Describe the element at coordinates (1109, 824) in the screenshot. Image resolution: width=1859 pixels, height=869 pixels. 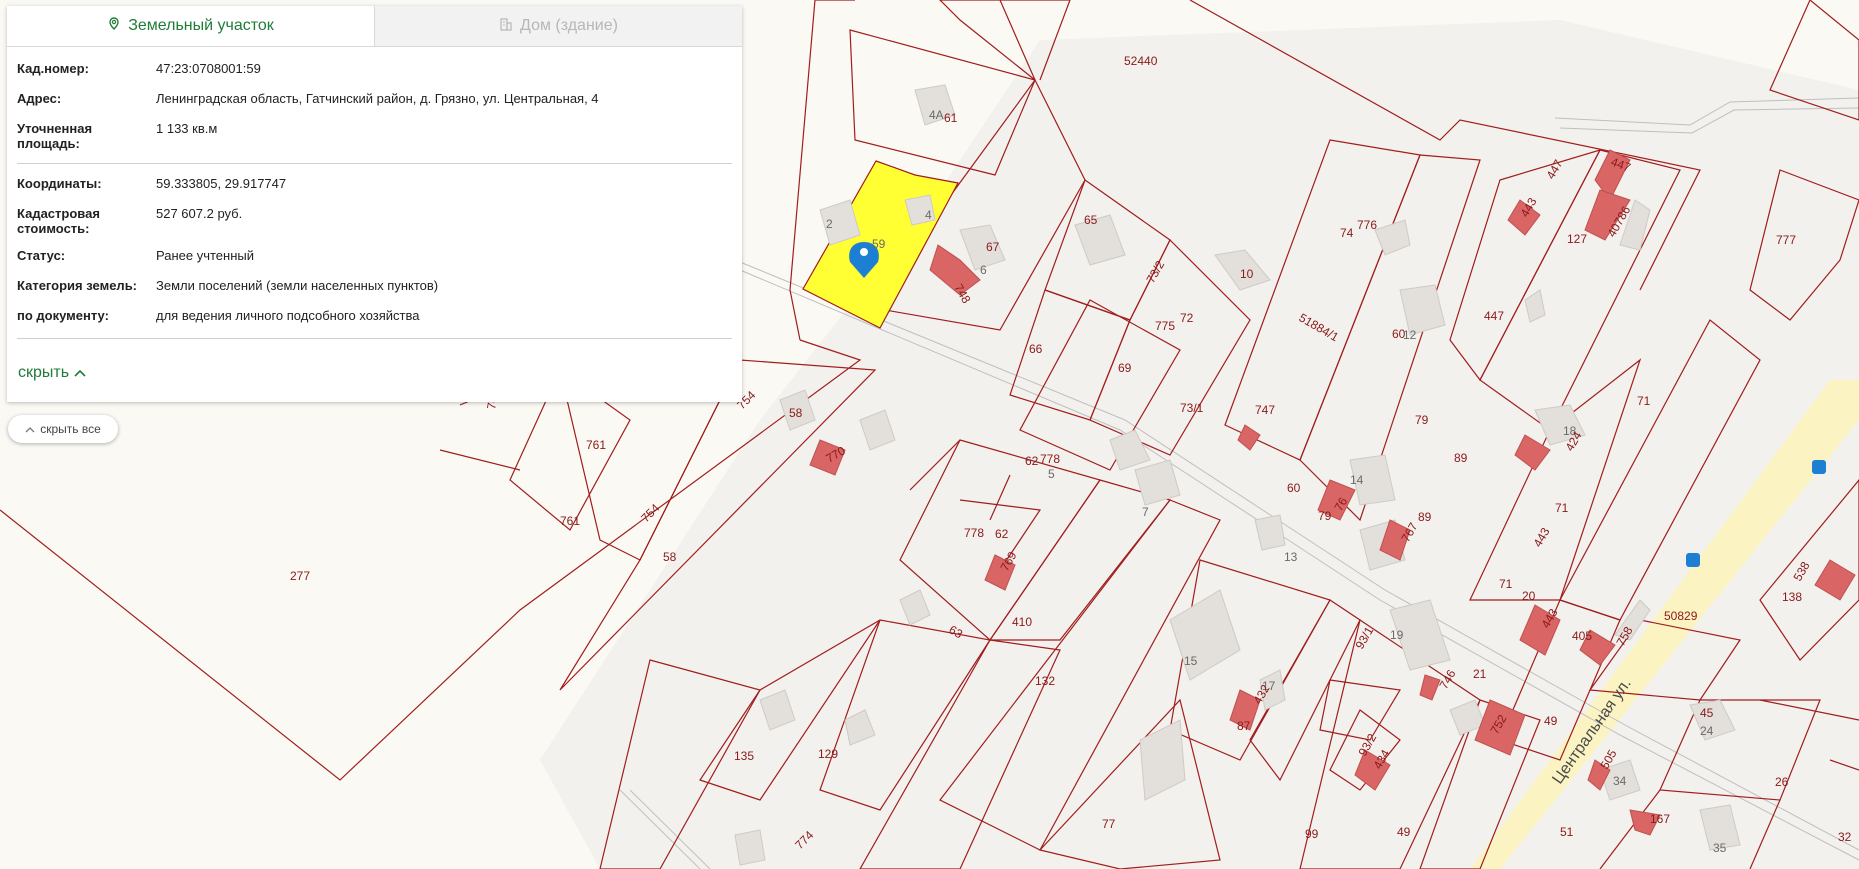
I see `svg-text: 77` at that location.